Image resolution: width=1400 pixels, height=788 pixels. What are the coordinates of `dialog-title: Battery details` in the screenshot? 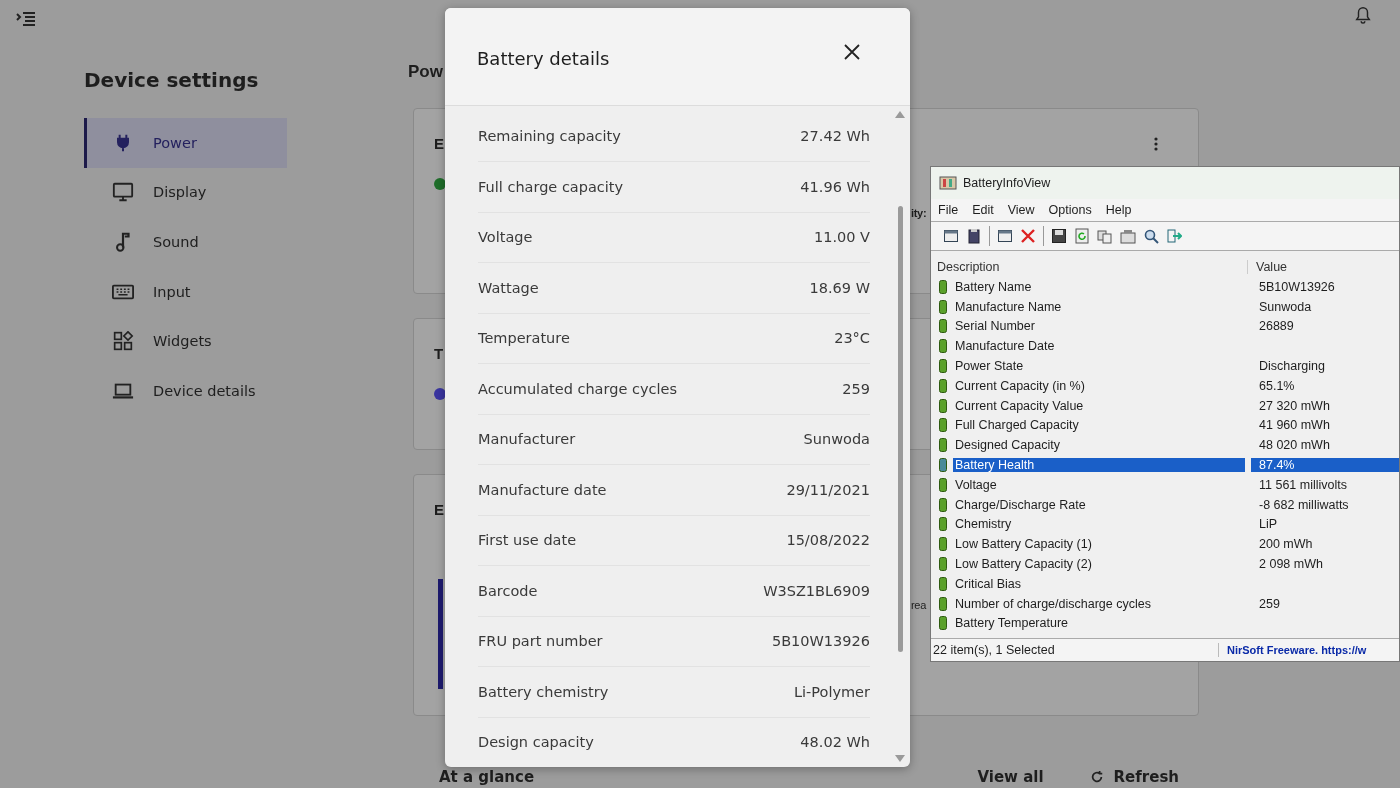 It's located at (543, 58).